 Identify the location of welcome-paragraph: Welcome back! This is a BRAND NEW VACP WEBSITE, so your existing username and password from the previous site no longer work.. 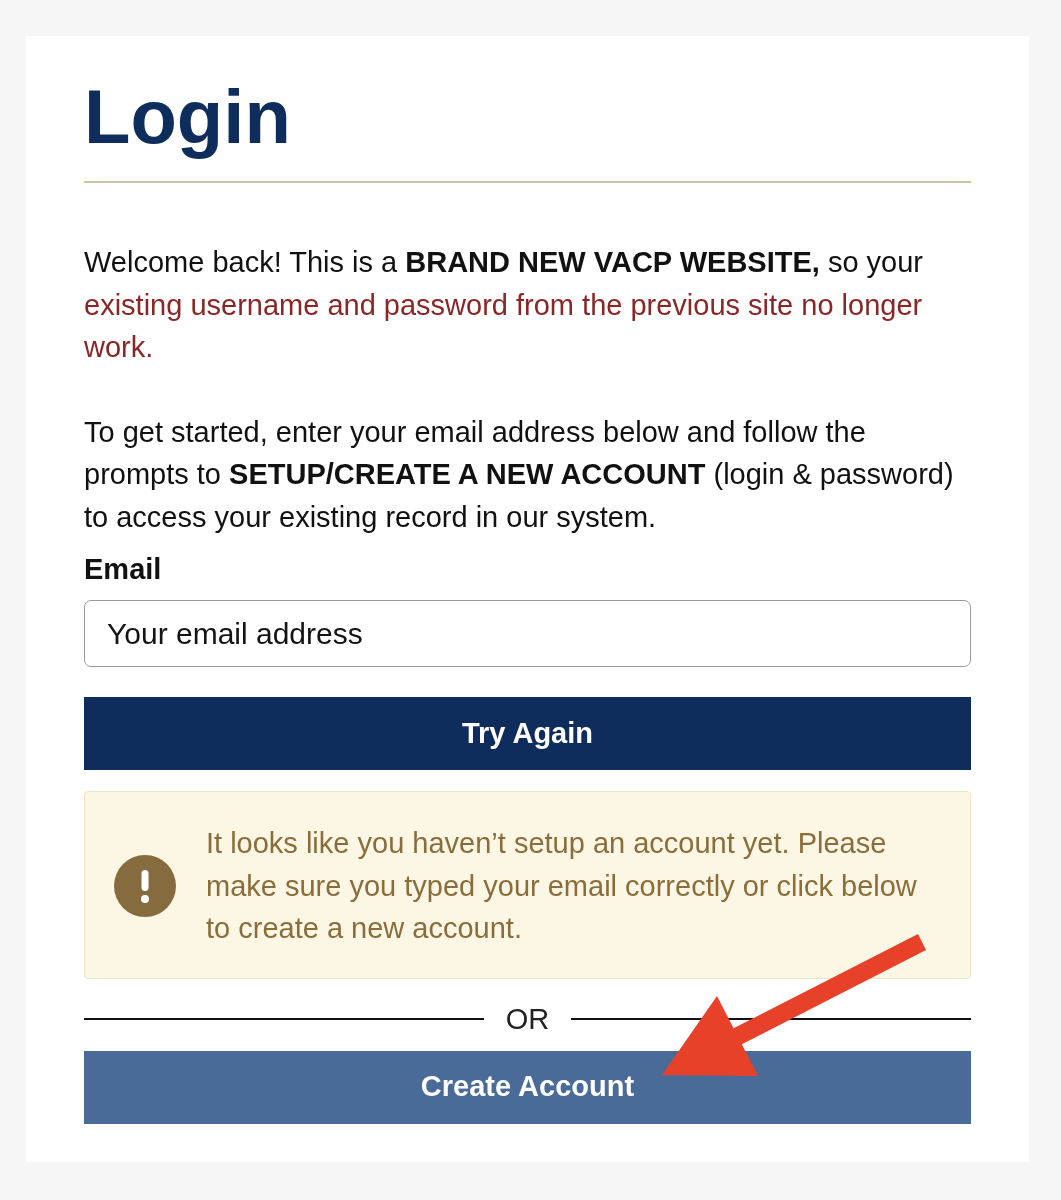
(504, 305).